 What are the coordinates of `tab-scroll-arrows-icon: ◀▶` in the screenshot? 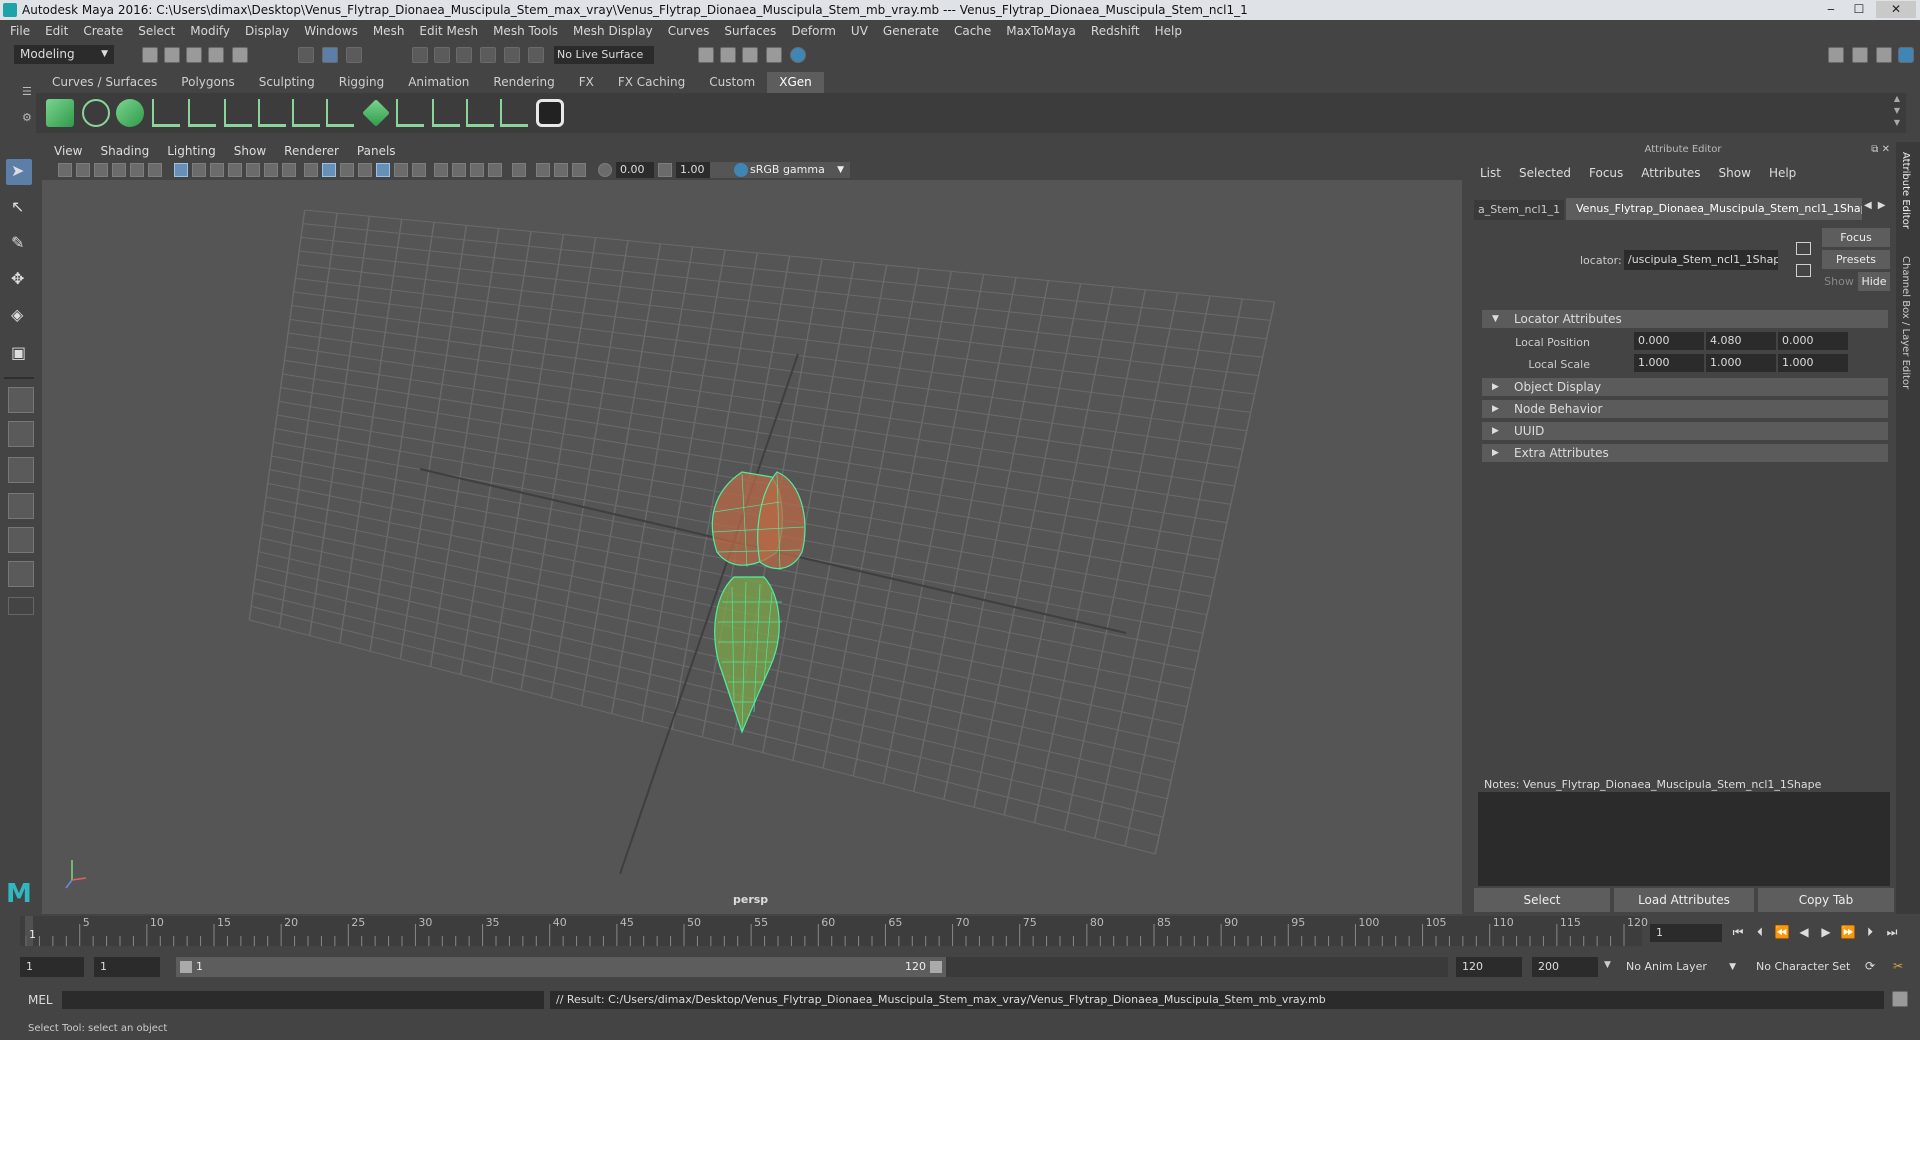 It's located at (1878, 205).